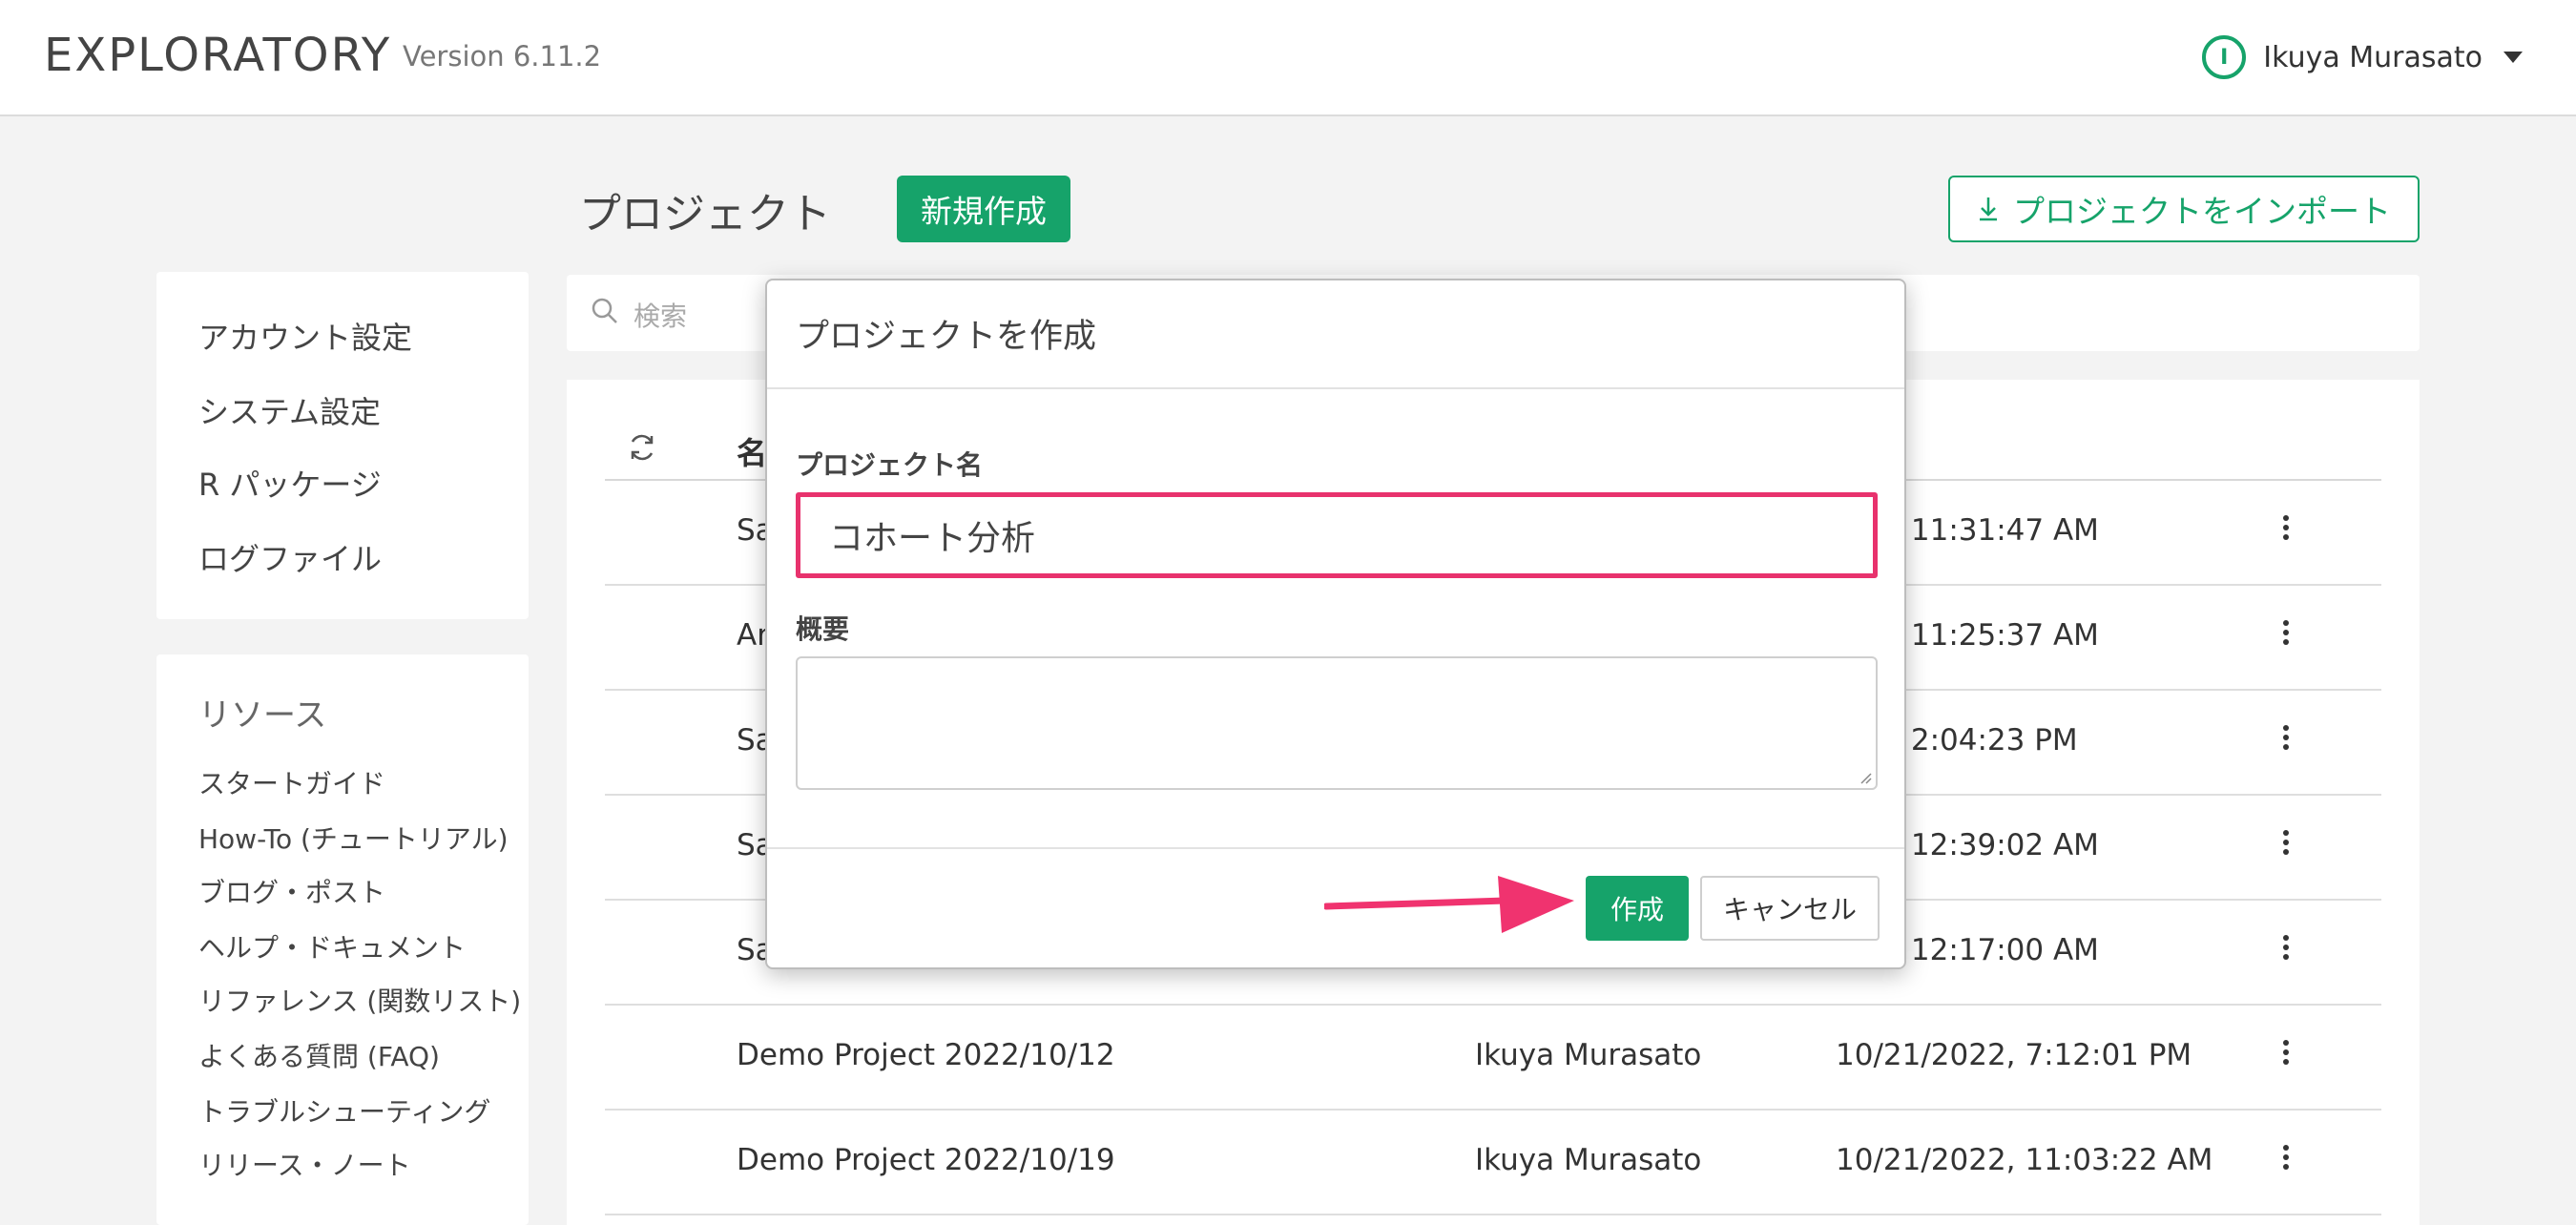 The width and height of the screenshot is (2576, 1225). I want to click on download-icon, so click(1988, 209).